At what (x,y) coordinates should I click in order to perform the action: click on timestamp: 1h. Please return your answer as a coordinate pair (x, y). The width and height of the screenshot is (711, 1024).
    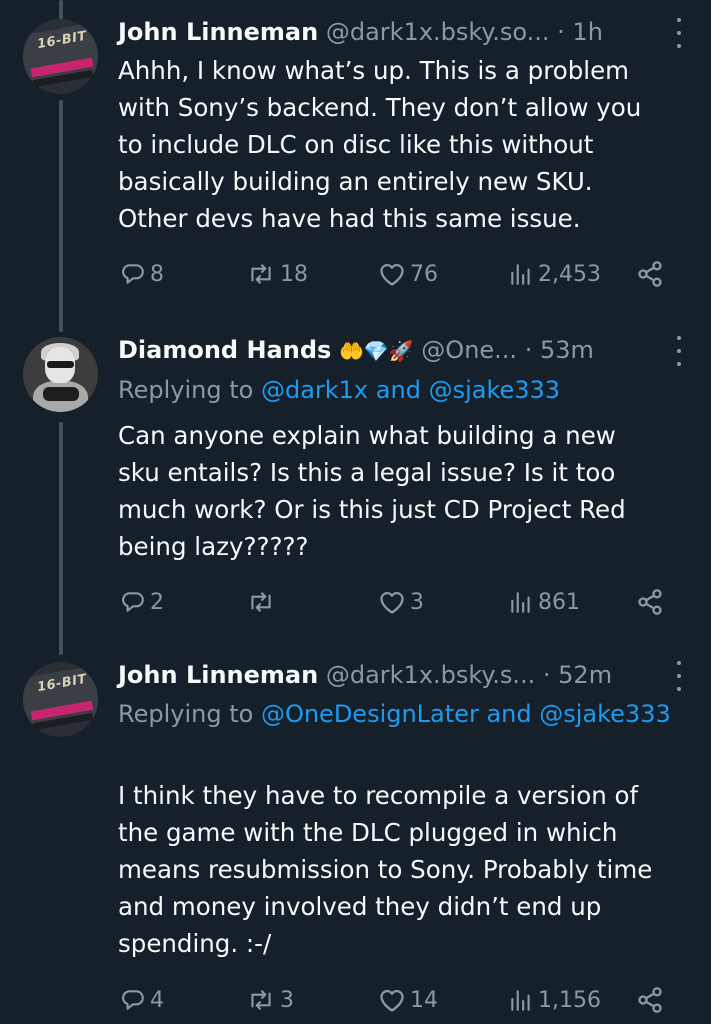
    Looking at the image, I should click on (587, 32).